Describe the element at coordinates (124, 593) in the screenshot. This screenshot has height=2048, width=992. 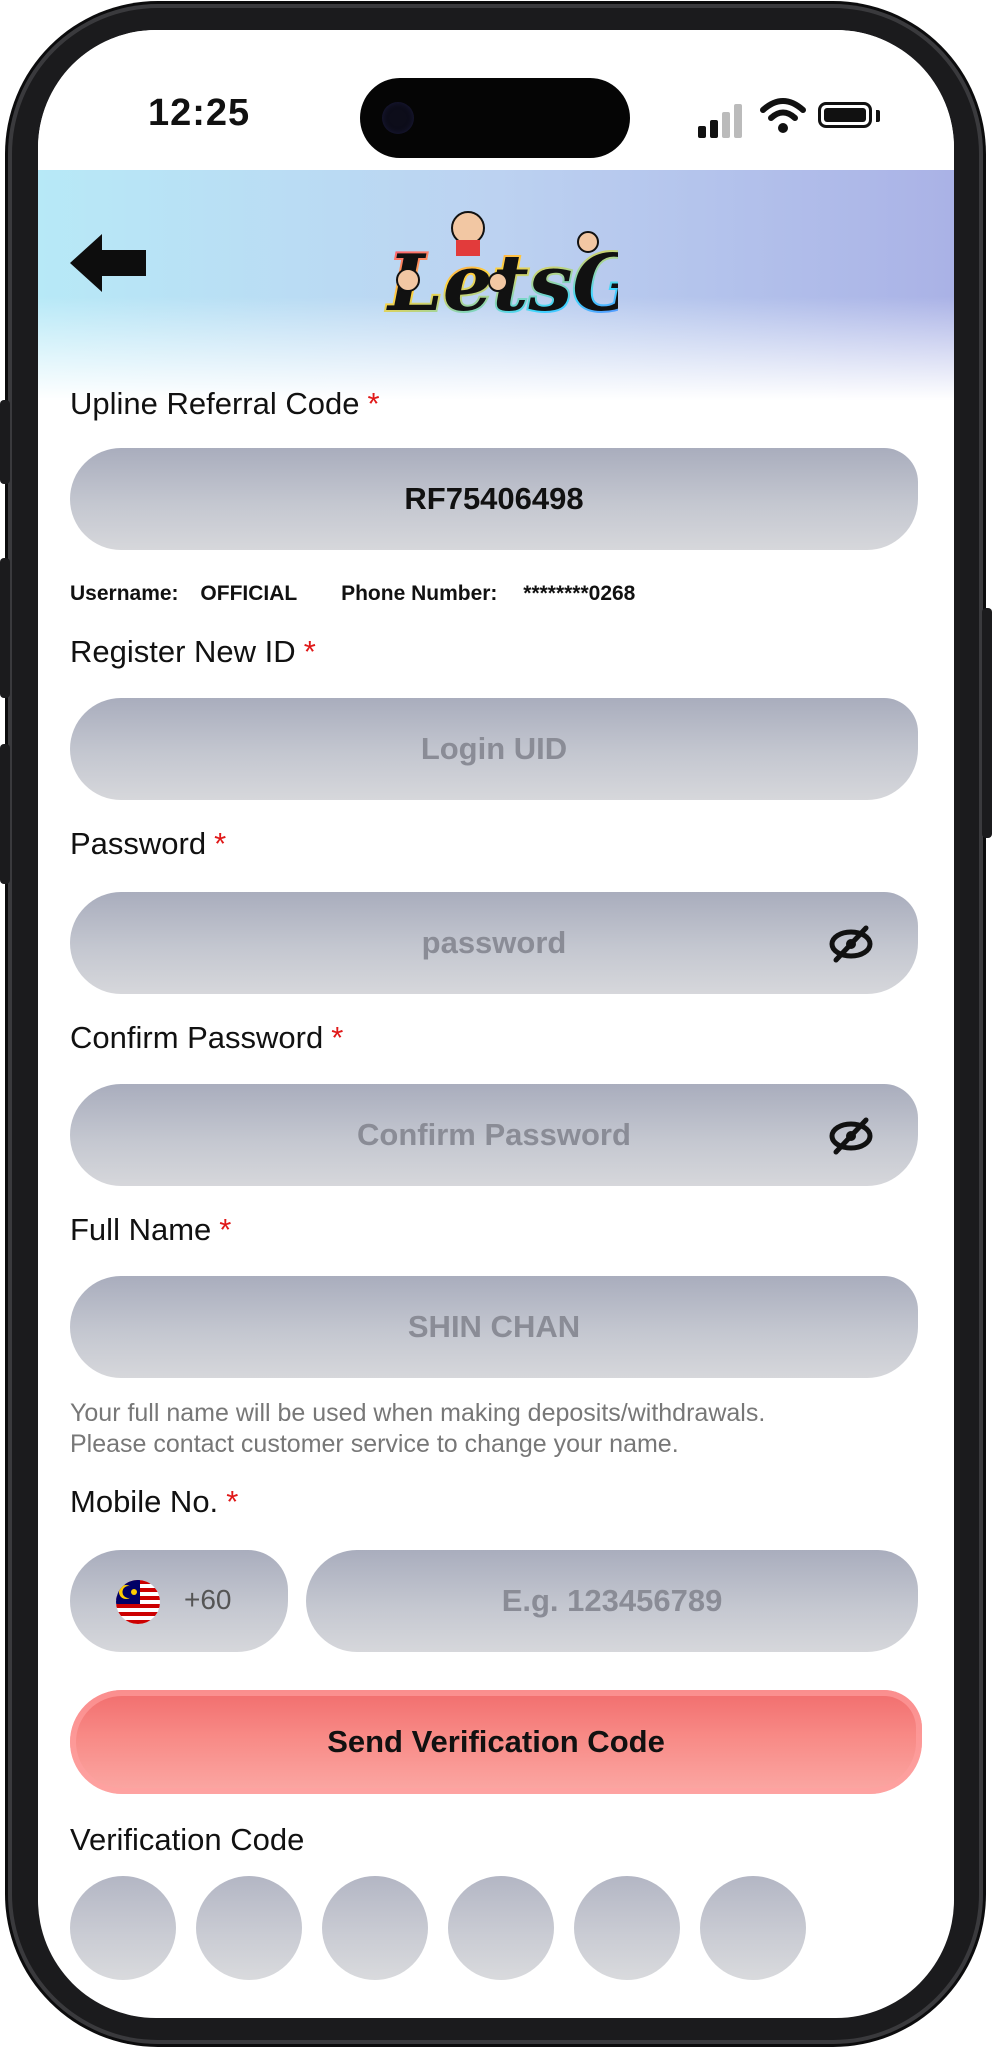
I see `username-label: Username:` at that location.